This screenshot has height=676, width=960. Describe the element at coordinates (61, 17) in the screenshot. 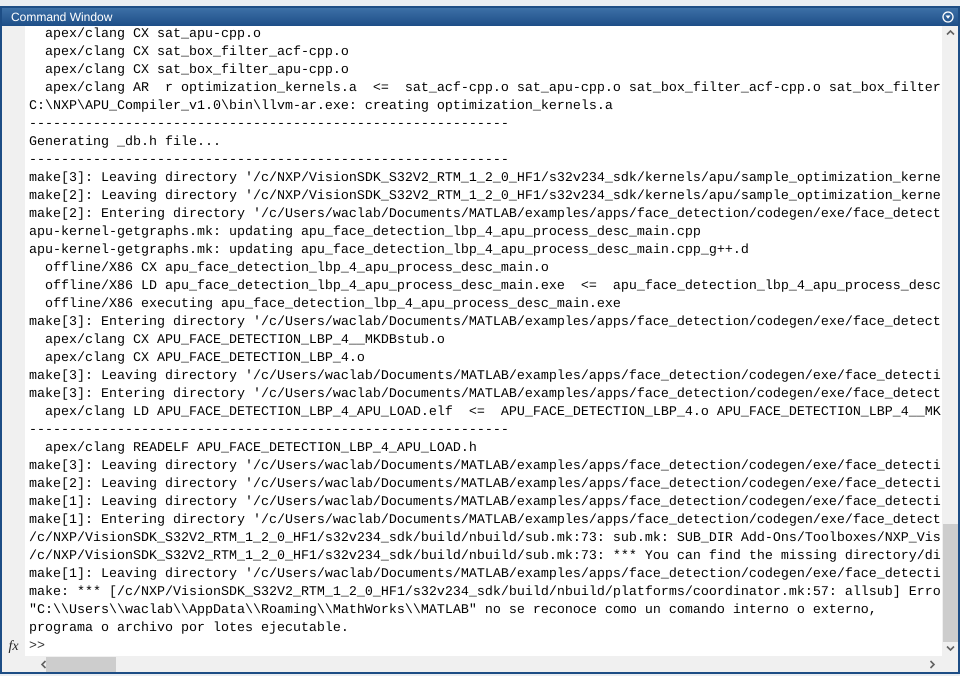

I see `window-title: Command Window` at that location.